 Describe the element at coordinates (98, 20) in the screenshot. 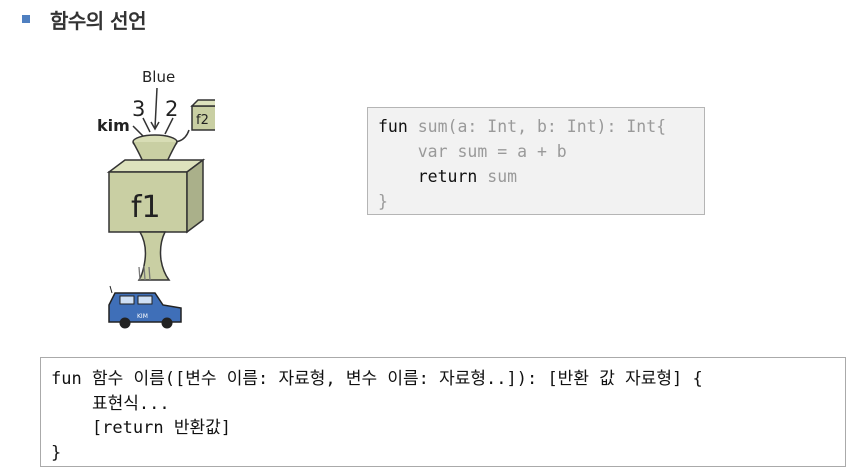

I see `page-title: 함수의 선언` at that location.